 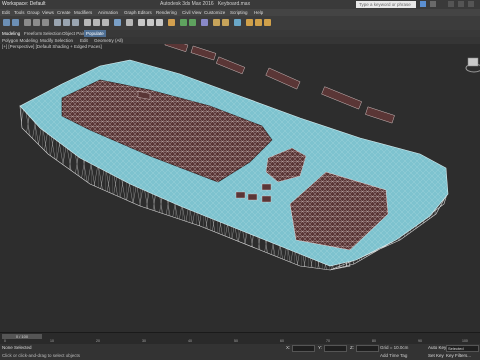 I want to click on signin-icon, so click(x=433, y=4).